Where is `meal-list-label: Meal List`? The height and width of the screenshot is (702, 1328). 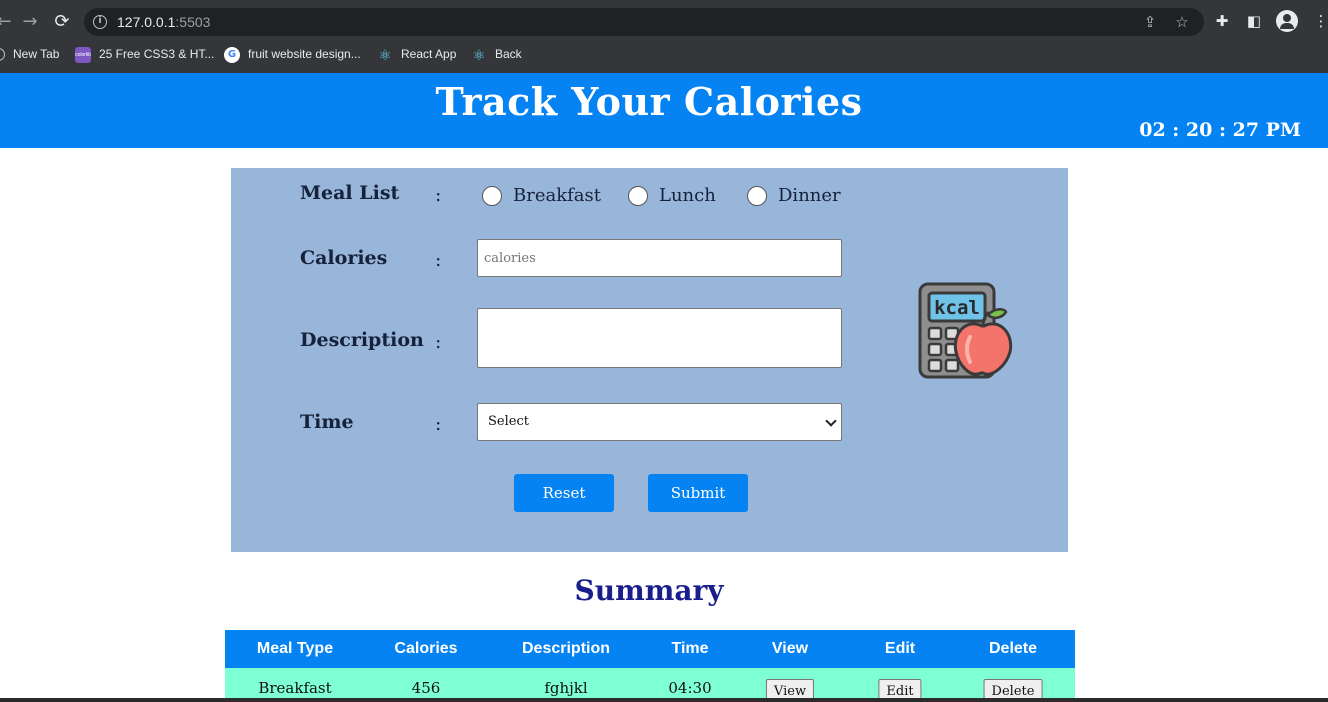 meal-list-label: Meal List is located at coordinates (350, 193).